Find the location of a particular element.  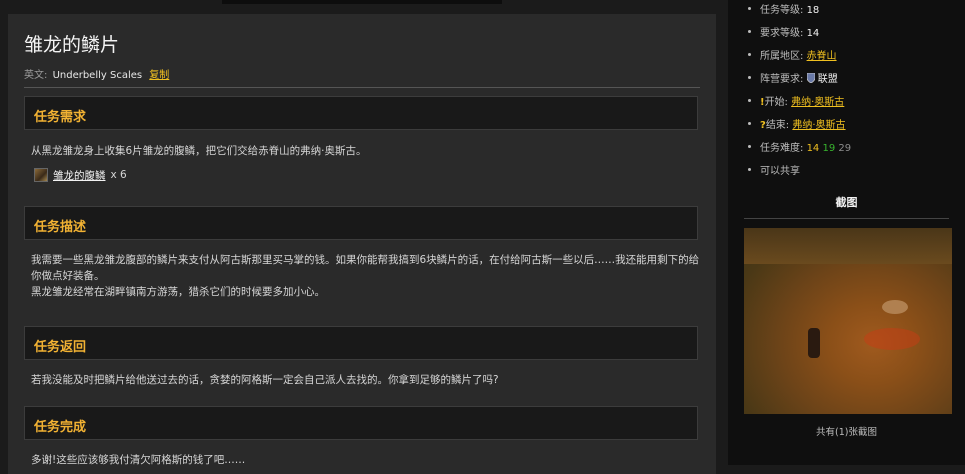

required-level-value: 14 is located at coordinates (813, 33).